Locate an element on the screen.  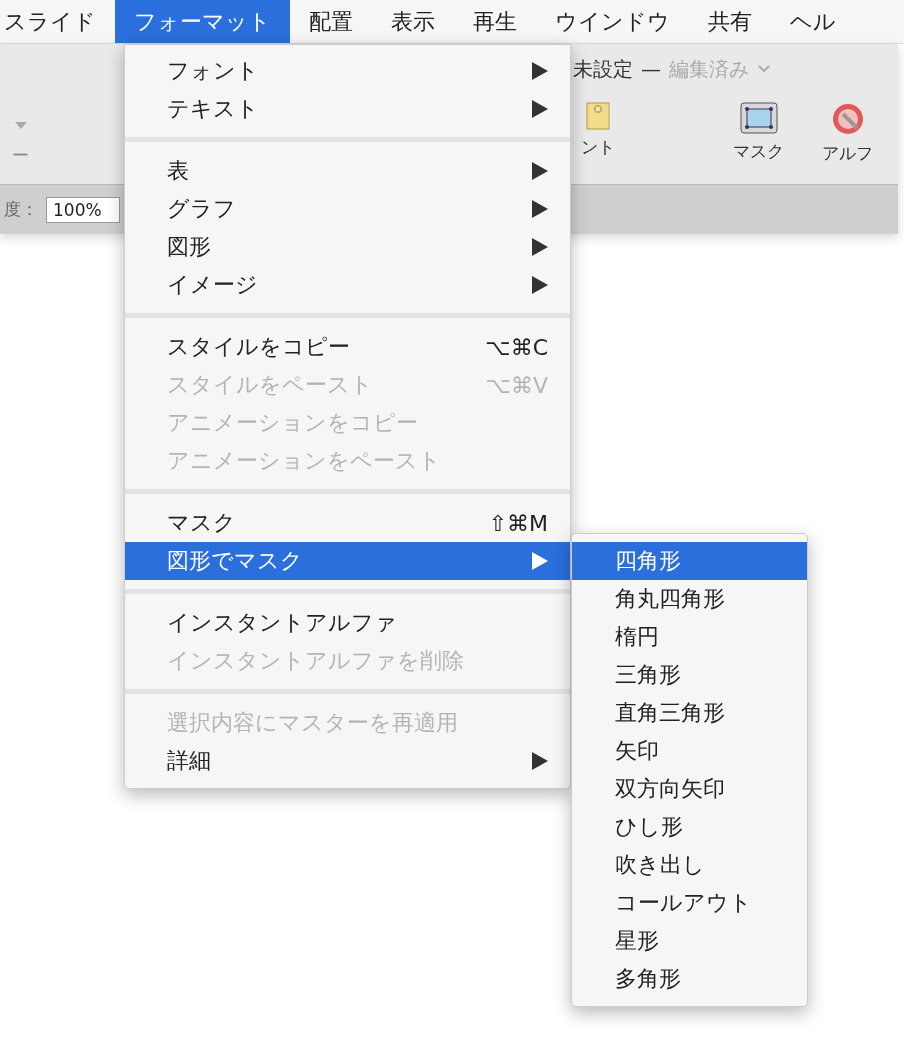
submenu-item: ひし形 is located at coordinates (689, 827).